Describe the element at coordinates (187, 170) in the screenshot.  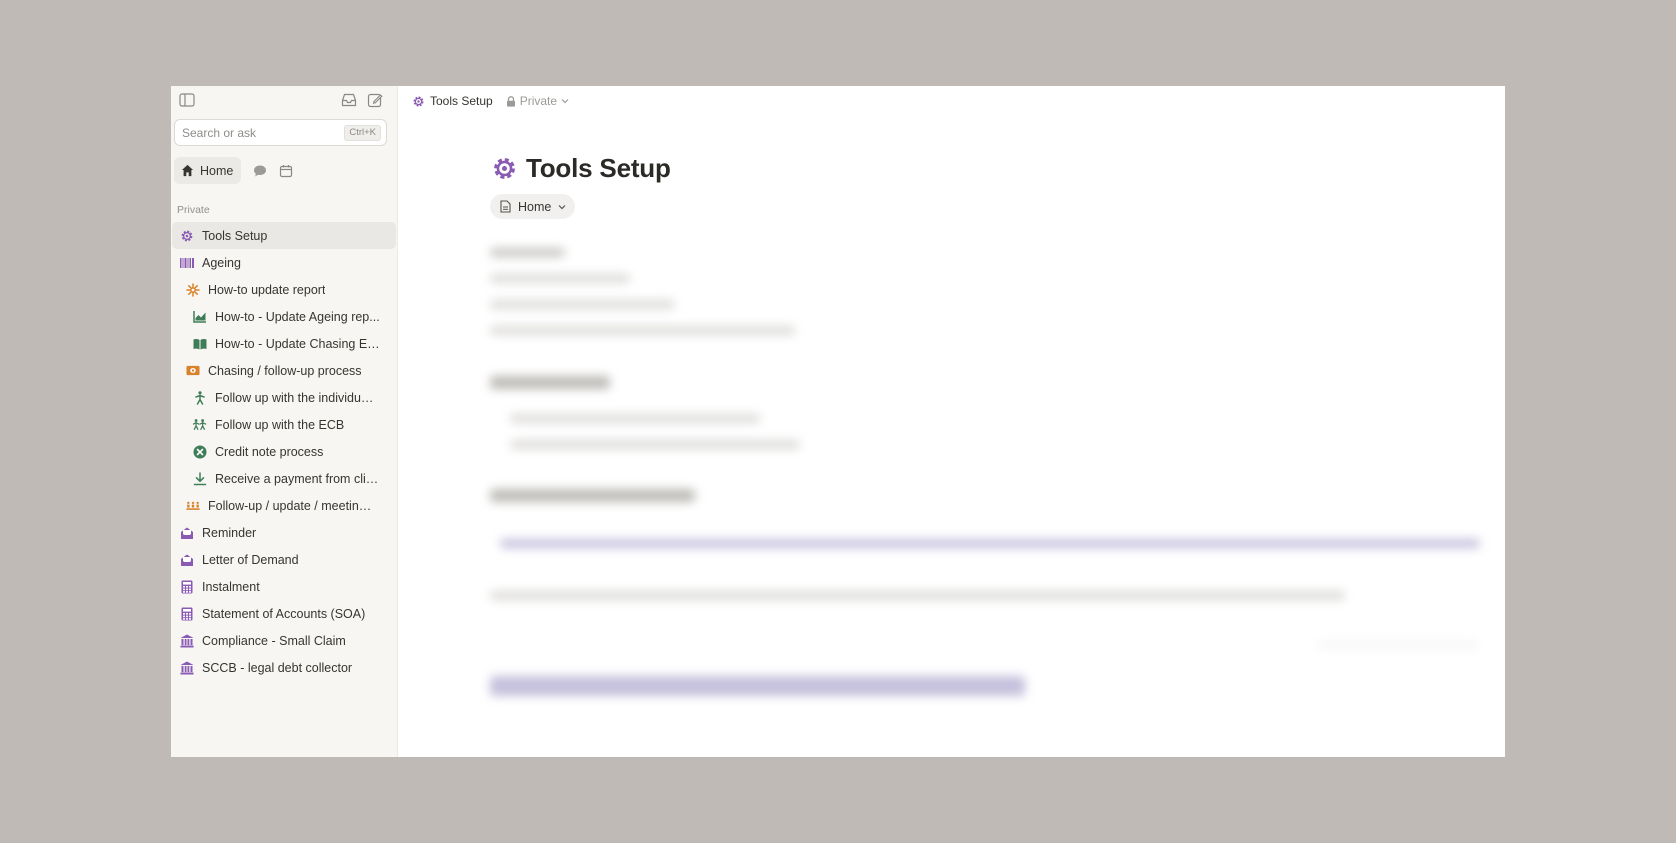
I see `home-icon` at that location.